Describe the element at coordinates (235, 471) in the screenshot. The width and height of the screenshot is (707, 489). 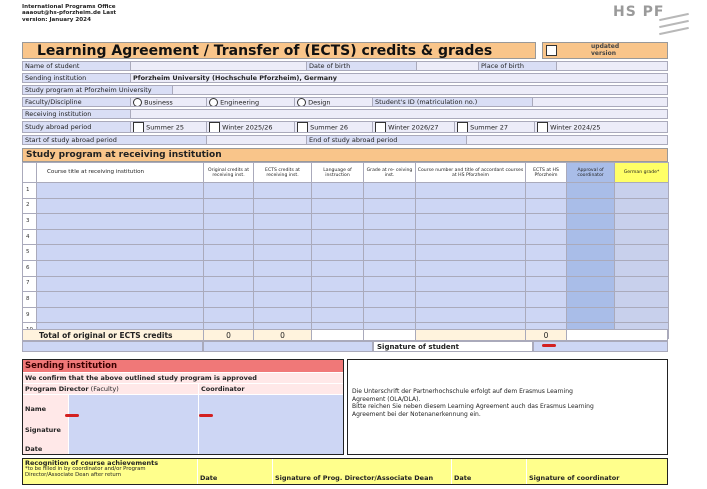
I see `recognition-date-1: Date` at that location.